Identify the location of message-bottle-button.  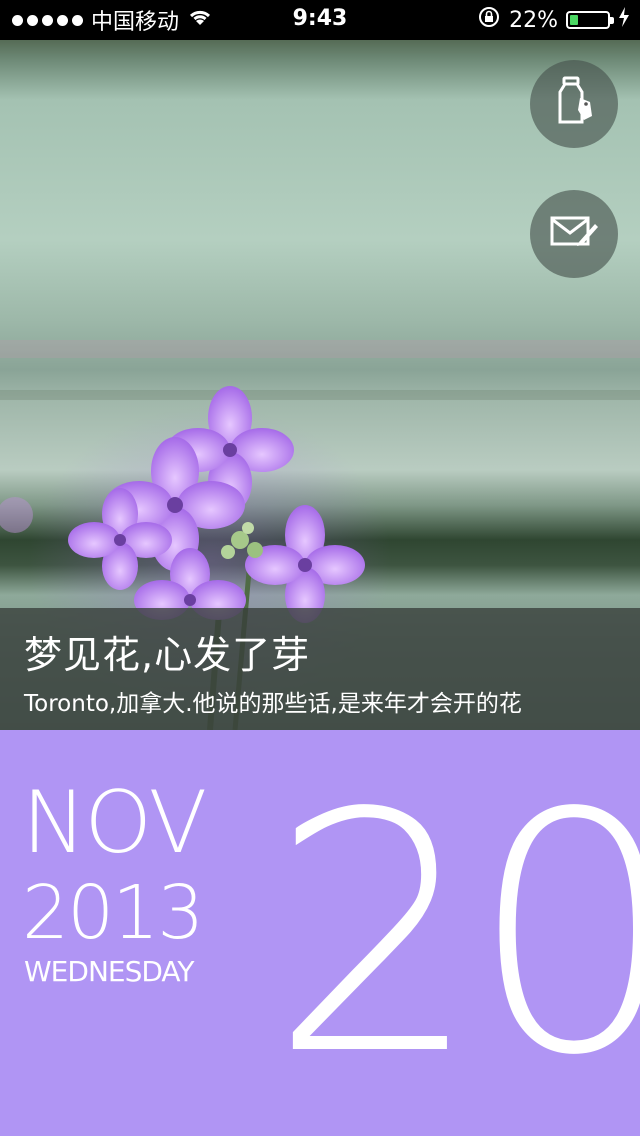
(574, 104).